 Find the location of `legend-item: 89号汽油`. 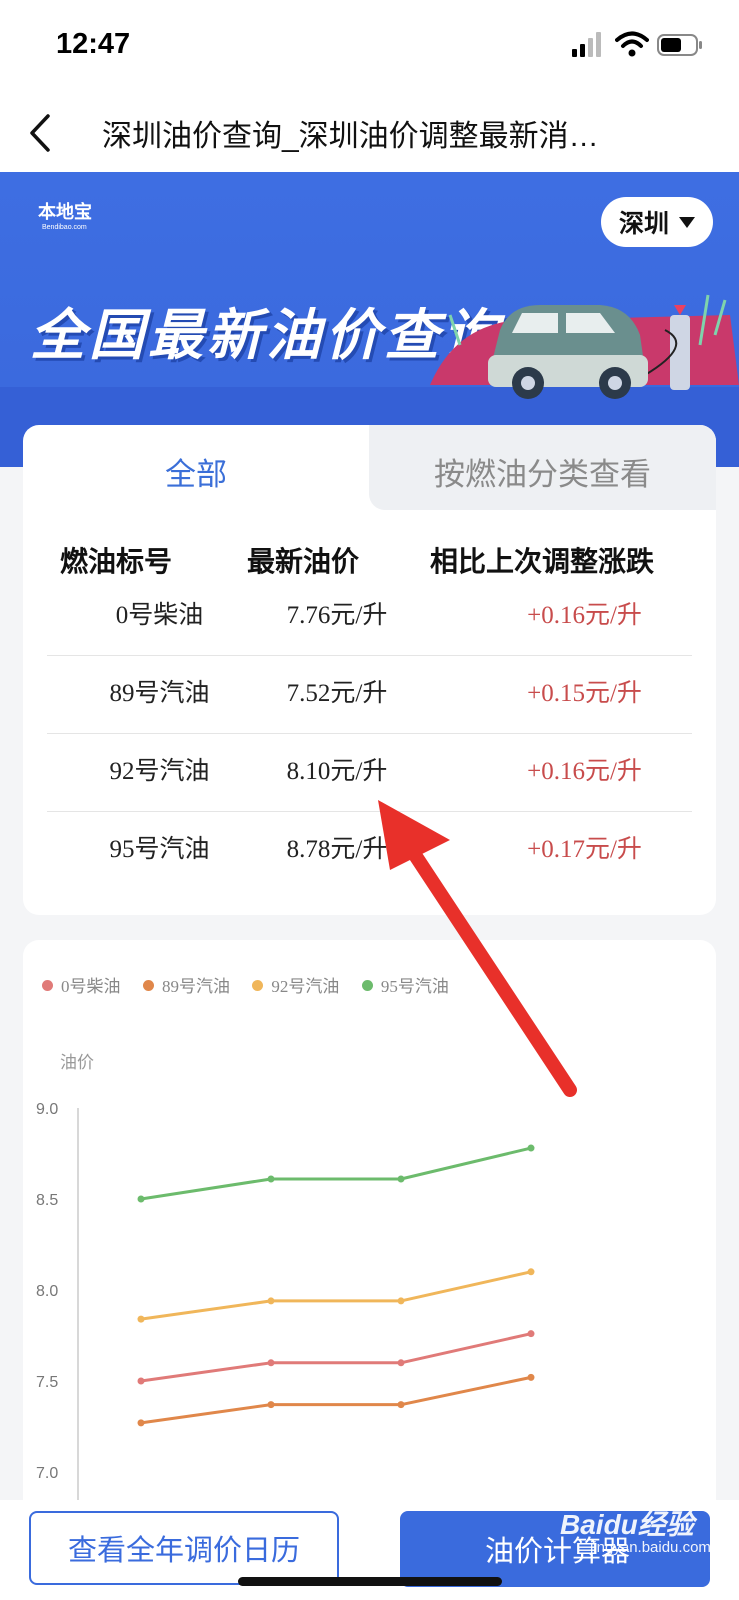

legend-item: 89号汽油 is located at coordinates (186, 984).